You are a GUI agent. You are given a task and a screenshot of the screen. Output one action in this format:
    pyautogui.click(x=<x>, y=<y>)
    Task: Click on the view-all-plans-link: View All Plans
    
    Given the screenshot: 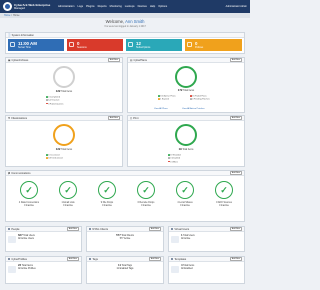 What is the action you would take?
    pyautogui.click(x=161, y=109)
    